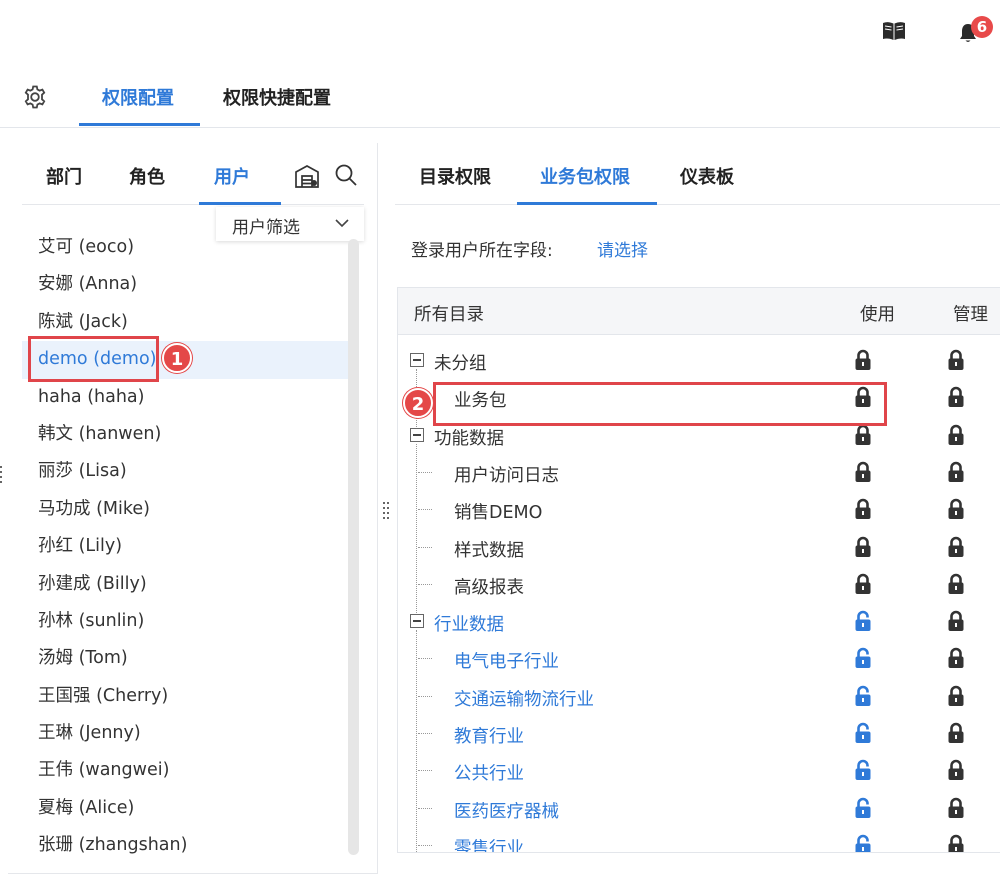  What do you see at coordinates (489, 735) in the screenshot?
I see `tree-item-label: 教育行业` at bounding box center [489, 735].